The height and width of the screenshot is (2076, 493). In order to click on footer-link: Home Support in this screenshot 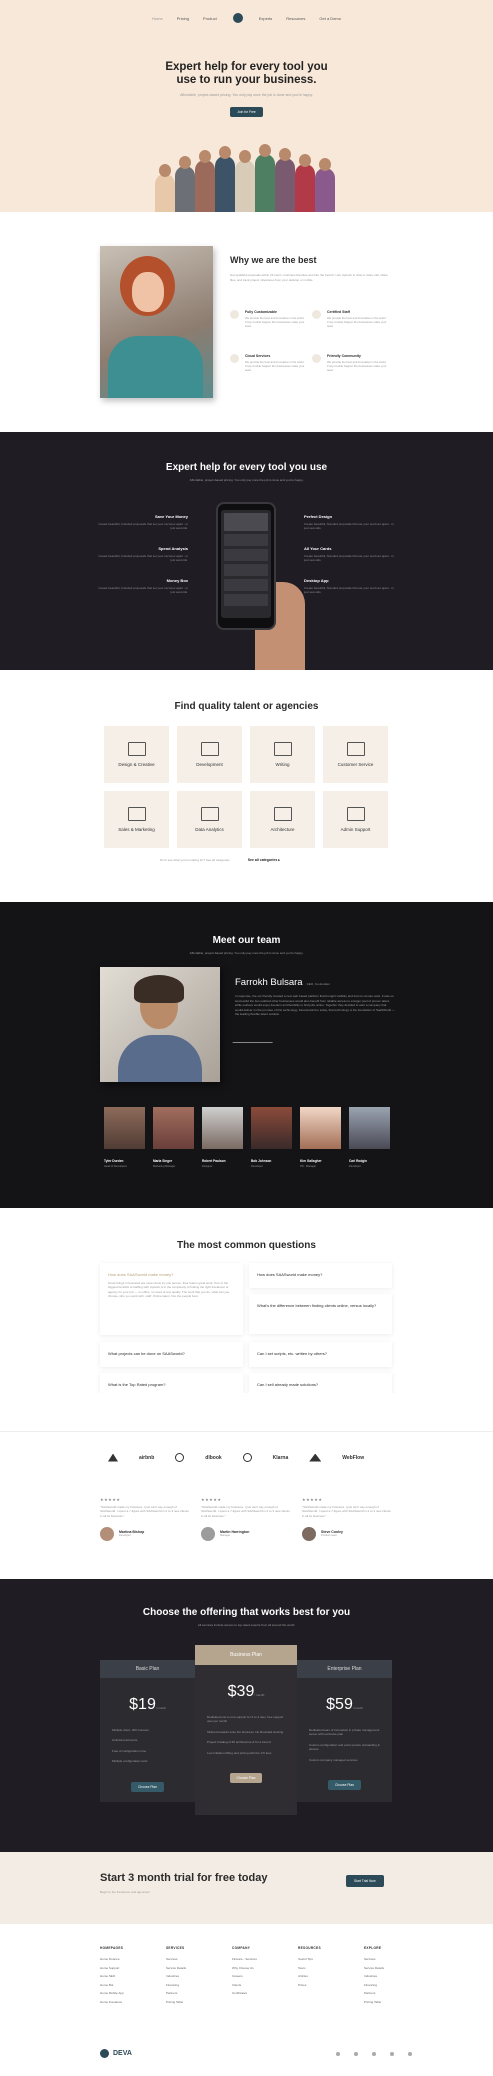, I will do `click(130, 1968)`.